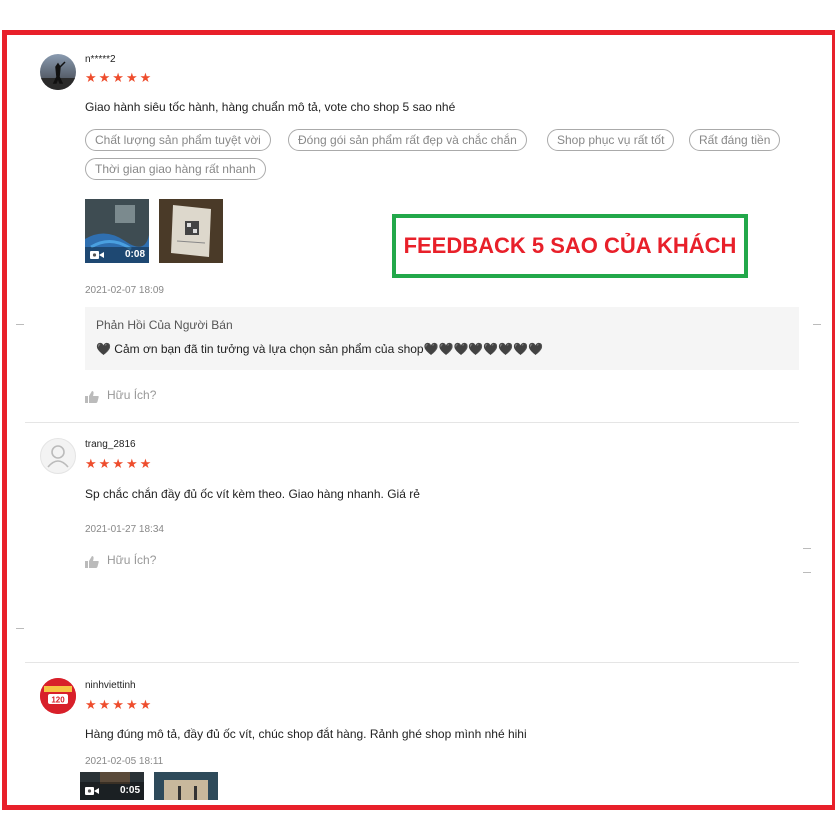 The height and width of the screenshot is (835, 835). Describe the element at coordinates (58, 72) in the screenshot. I see `avatar` at that location.